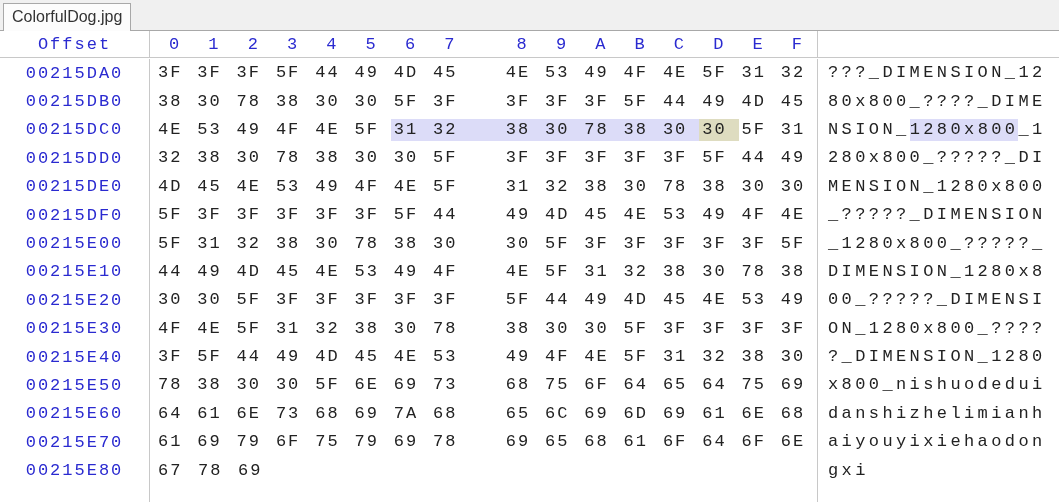 This screenshot has height=502, width=1059. What do you see at coordinates (74, 414) in the screenshot?
I see `offset-cell: 00215E60` at bounding box center [74, 414].